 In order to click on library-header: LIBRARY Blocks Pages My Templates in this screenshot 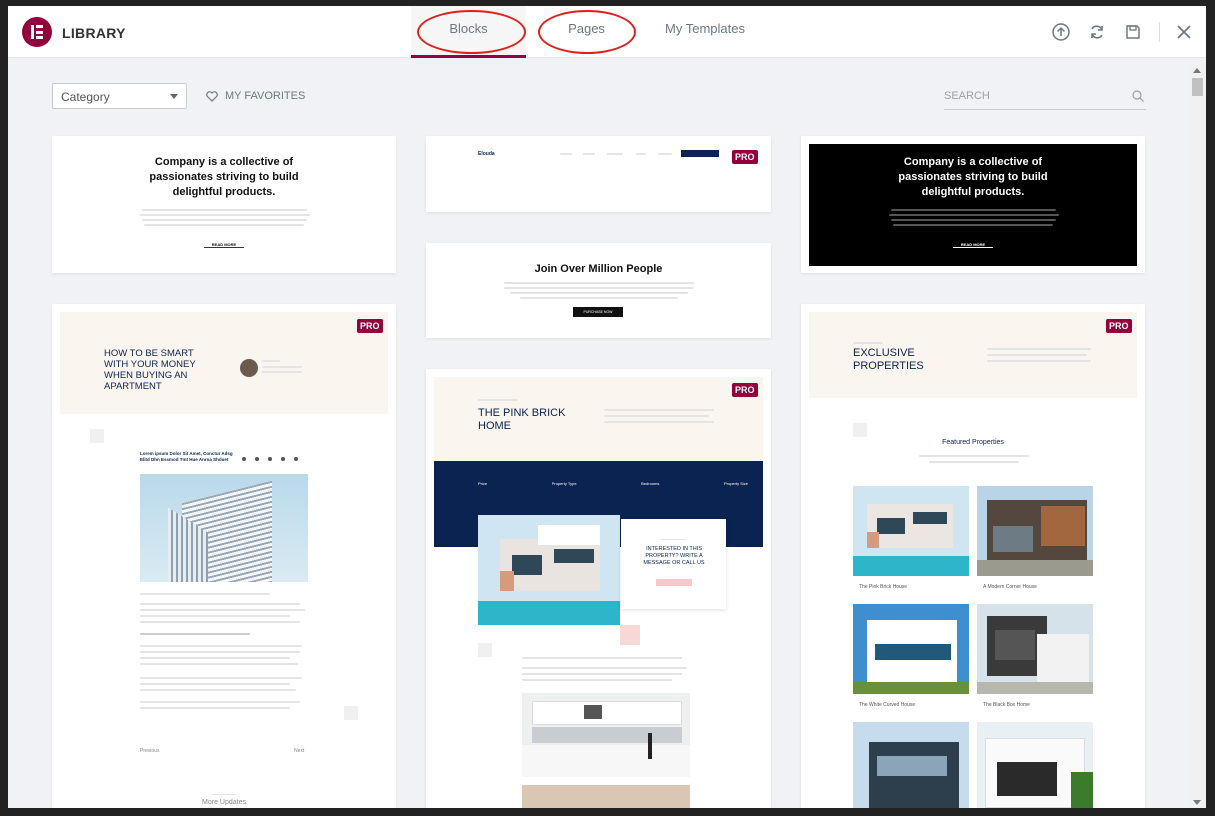, I will do `click(607, 32)`.